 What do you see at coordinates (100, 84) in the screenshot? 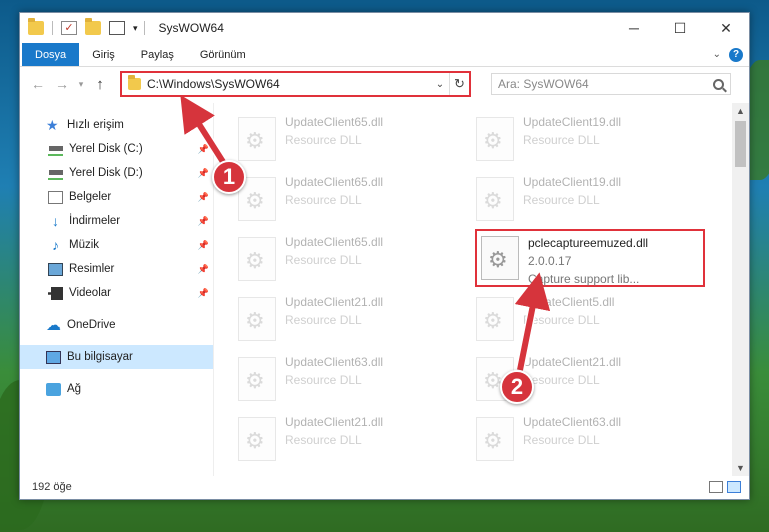
I see `up-arrow-icon: ↑` at bounding box center [100, 84].